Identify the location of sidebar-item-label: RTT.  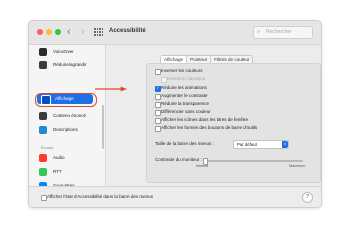
(57, 171).